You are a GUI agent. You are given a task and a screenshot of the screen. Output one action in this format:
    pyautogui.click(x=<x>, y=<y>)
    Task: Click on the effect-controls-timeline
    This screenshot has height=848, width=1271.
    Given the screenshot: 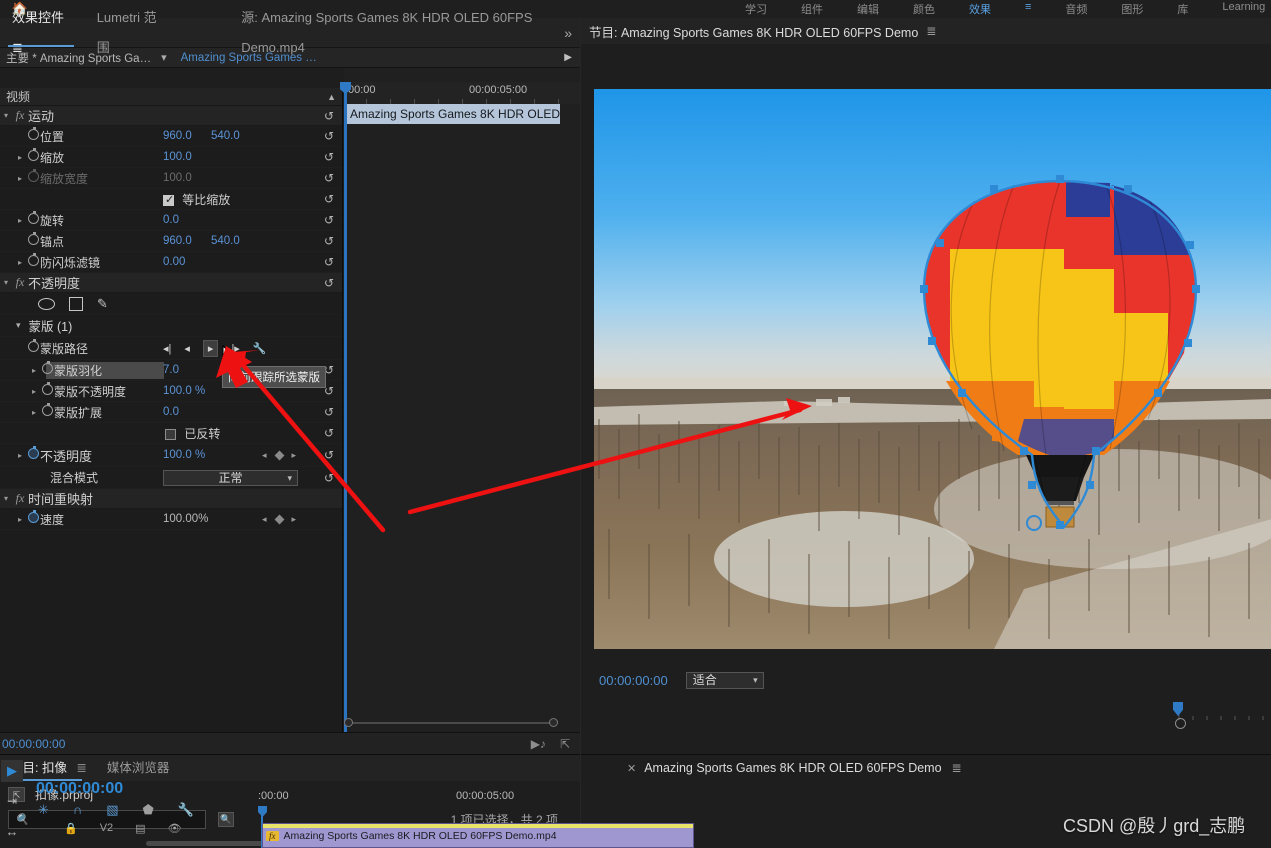 What is the action you would take?
    pyautogui.click(x=462, y=400)
    